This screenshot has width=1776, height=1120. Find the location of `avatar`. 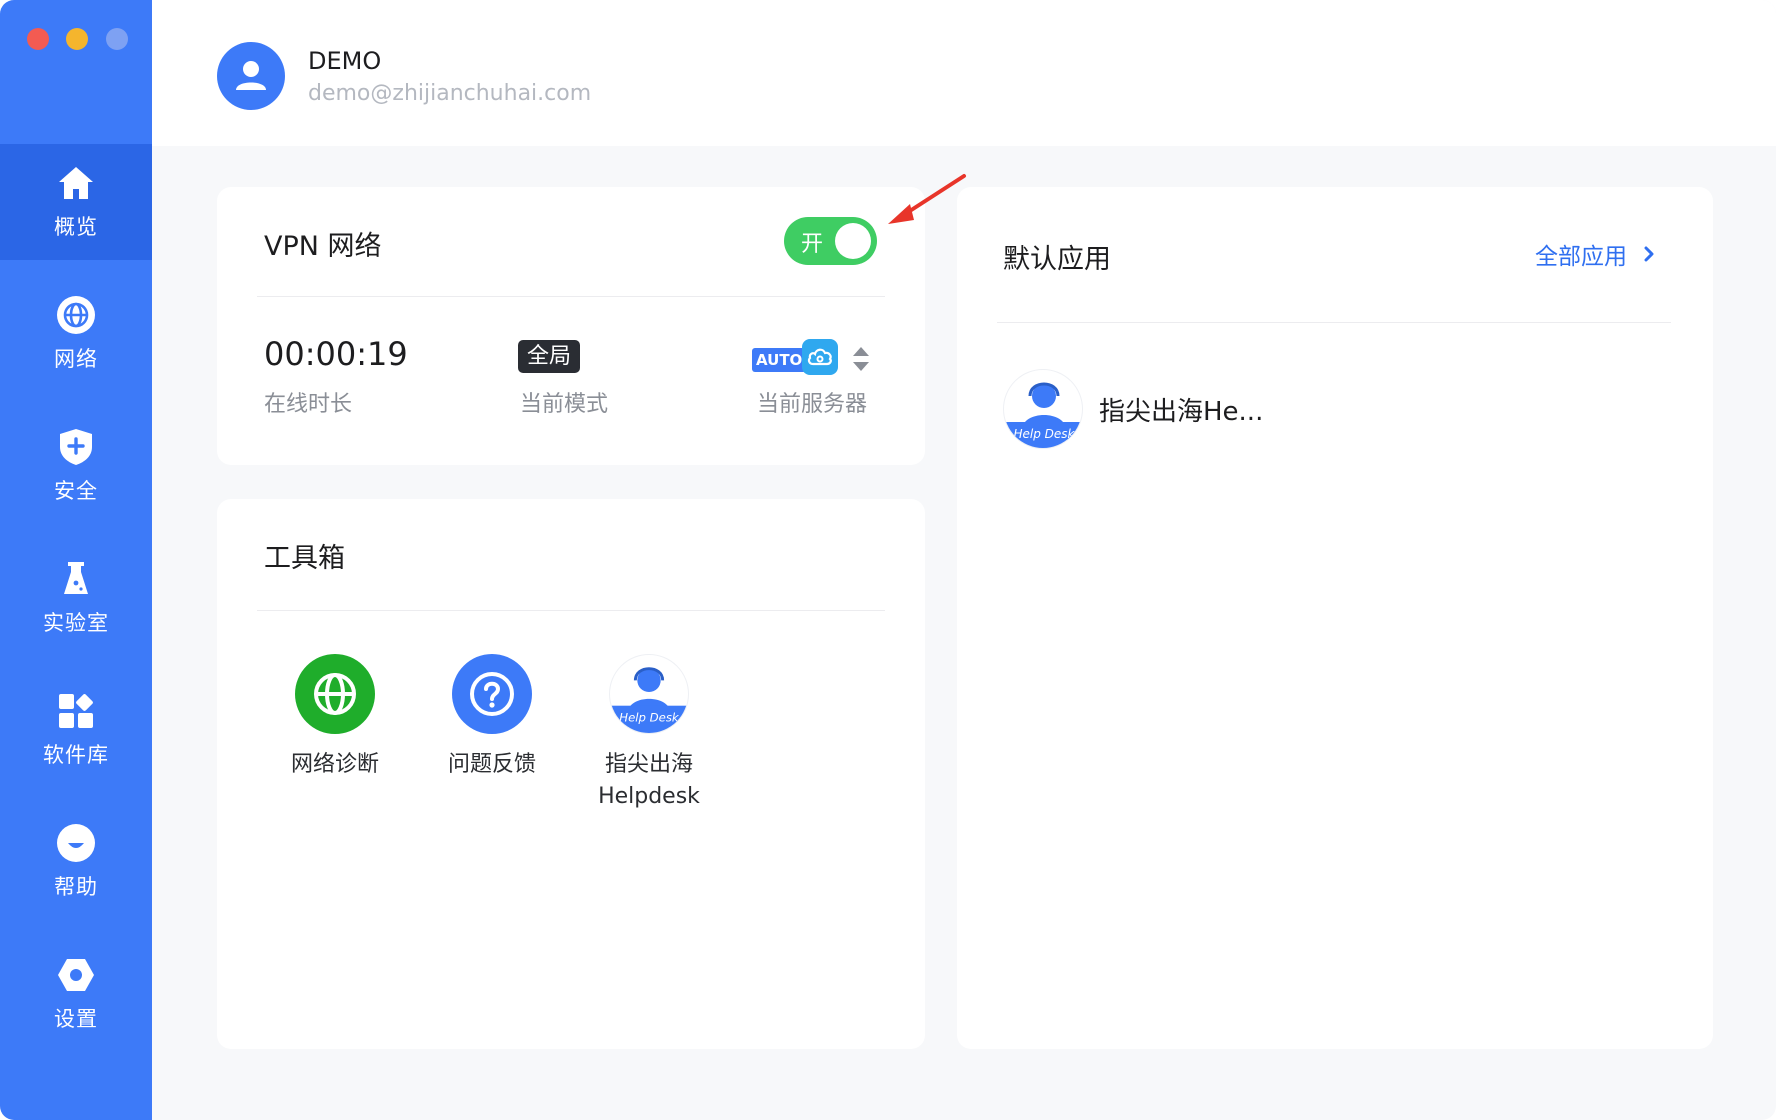

avatar is located at coordinates (251, 76).